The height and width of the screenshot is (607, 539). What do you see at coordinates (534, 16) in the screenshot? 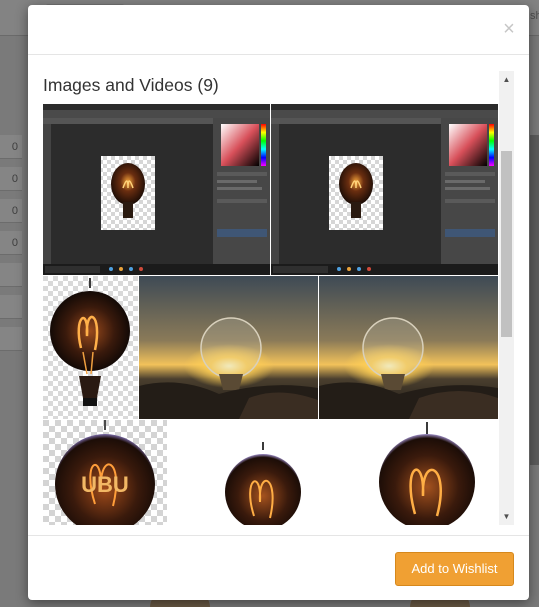
I see `background-header-text: sh` at bounding box center [534, 16].